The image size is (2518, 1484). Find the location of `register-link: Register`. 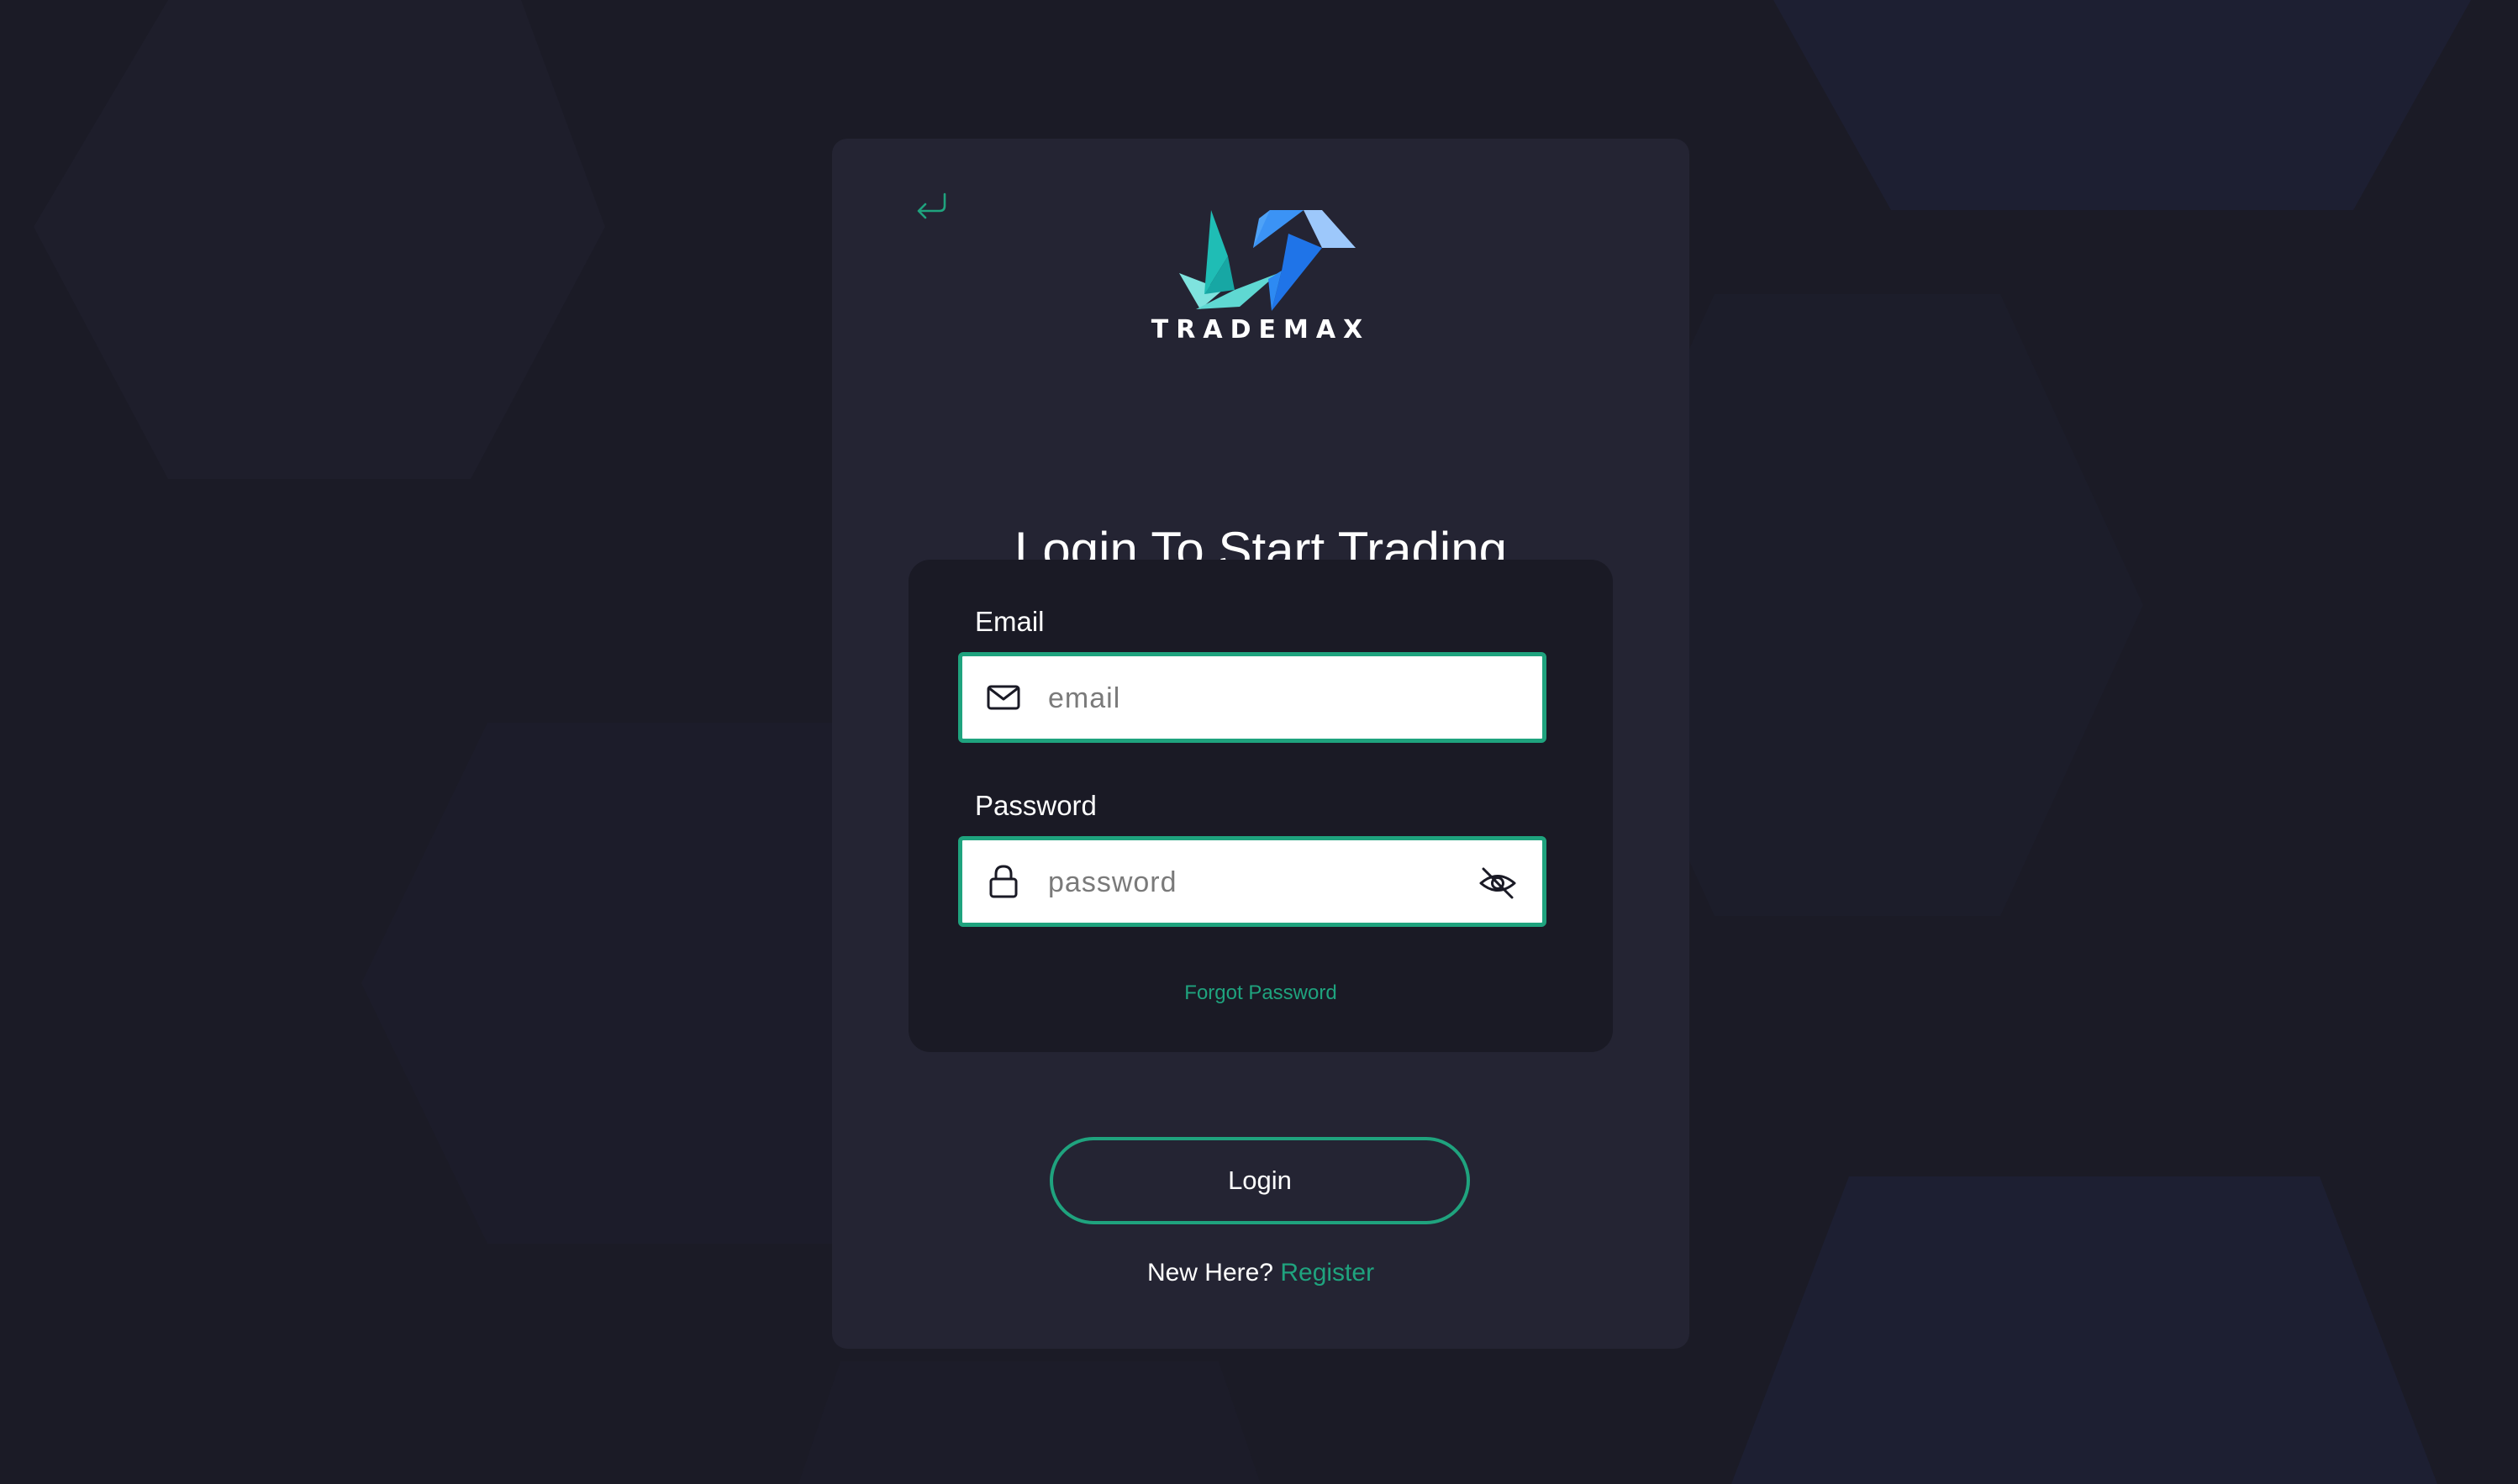

register-link: Register is located at coordinates (1327, 1273).